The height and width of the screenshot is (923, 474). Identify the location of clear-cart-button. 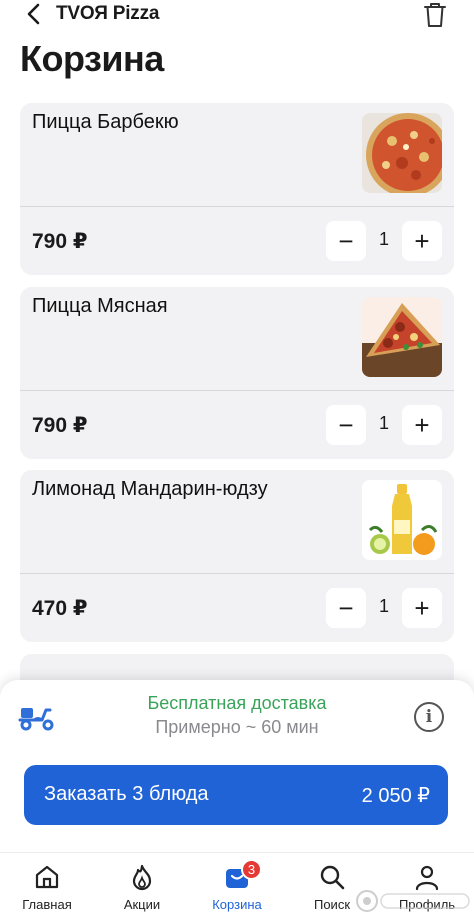
(435, 15).